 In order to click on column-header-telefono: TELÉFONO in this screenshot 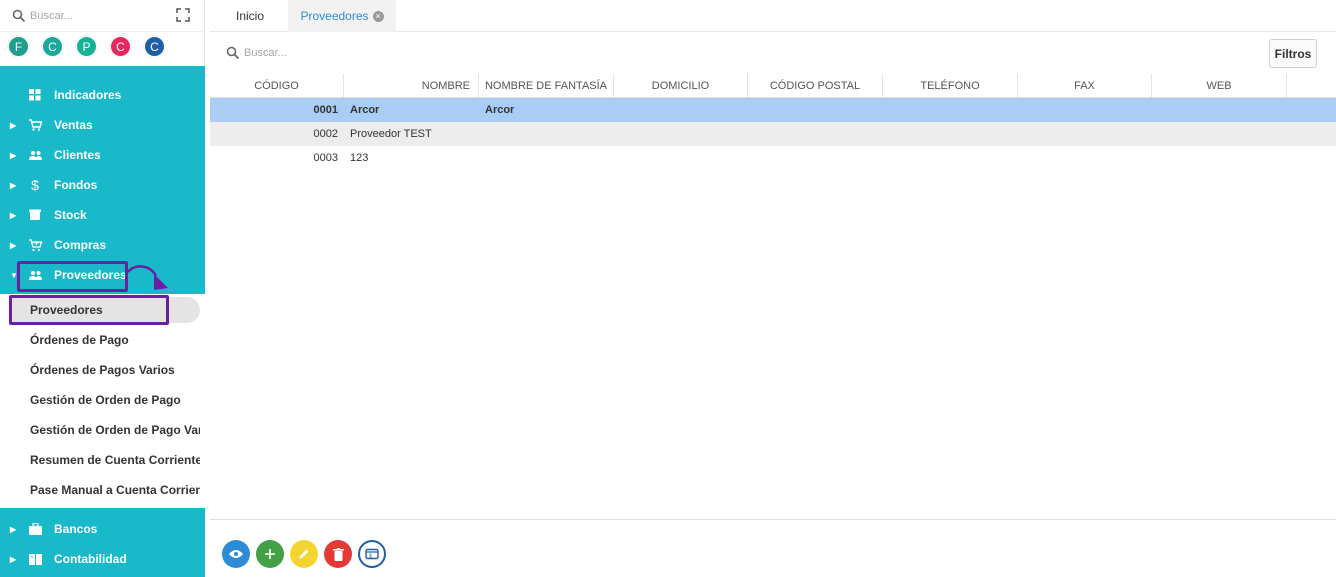, I will do `click(950, 86)`.